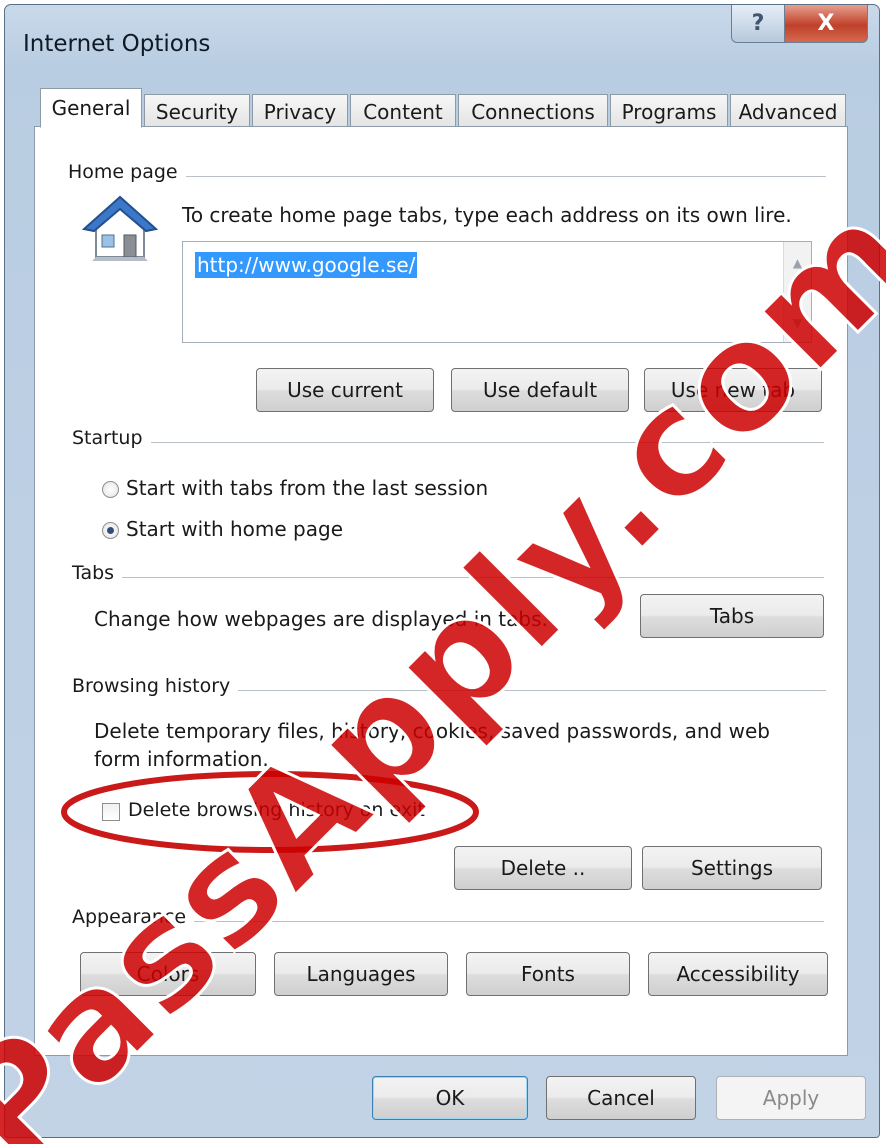  What do you see at coordinates (276, 810) in the screenshot?
I see `delete-on-exit-label: Delete browsing history on exit` at bounding box center [276, 810].